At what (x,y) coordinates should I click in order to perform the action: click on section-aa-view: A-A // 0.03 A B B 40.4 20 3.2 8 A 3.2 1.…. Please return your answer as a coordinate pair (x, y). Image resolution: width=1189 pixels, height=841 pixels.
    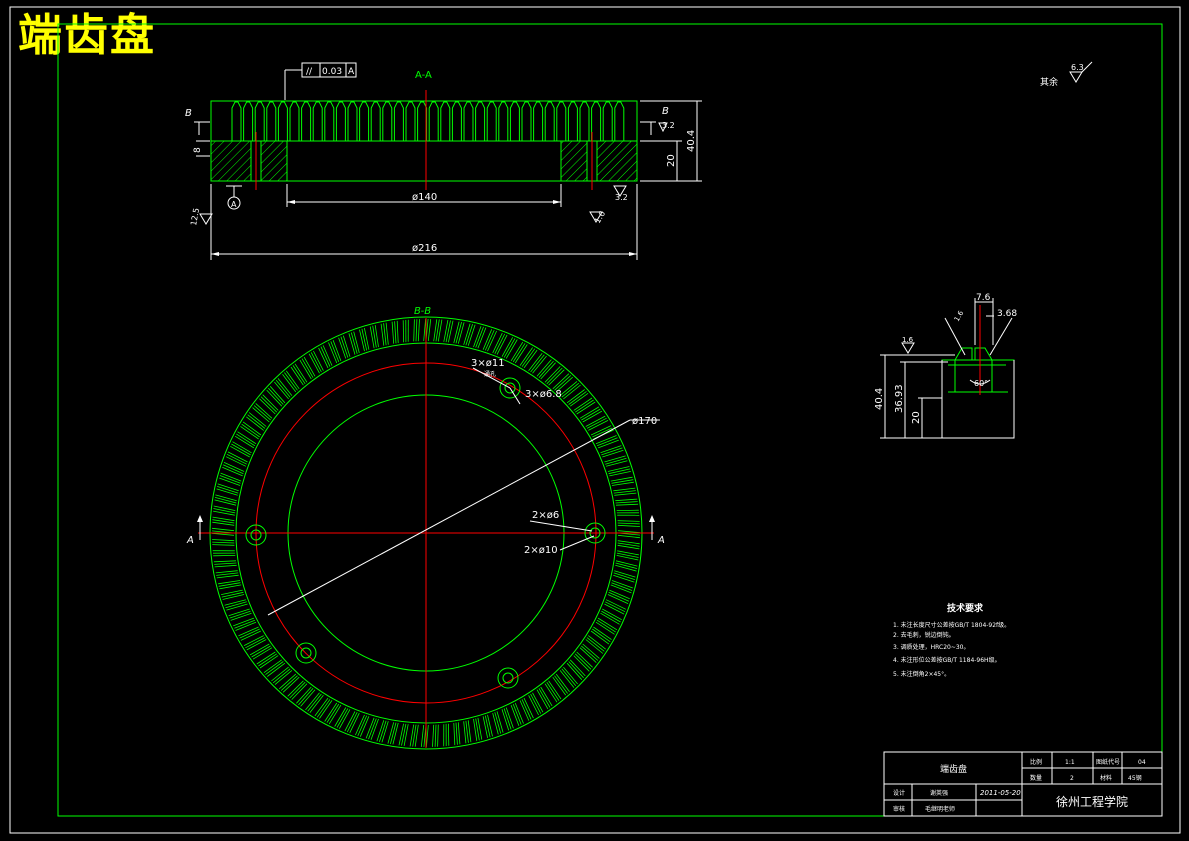
    Looking at the image, I should click on (443, 161).